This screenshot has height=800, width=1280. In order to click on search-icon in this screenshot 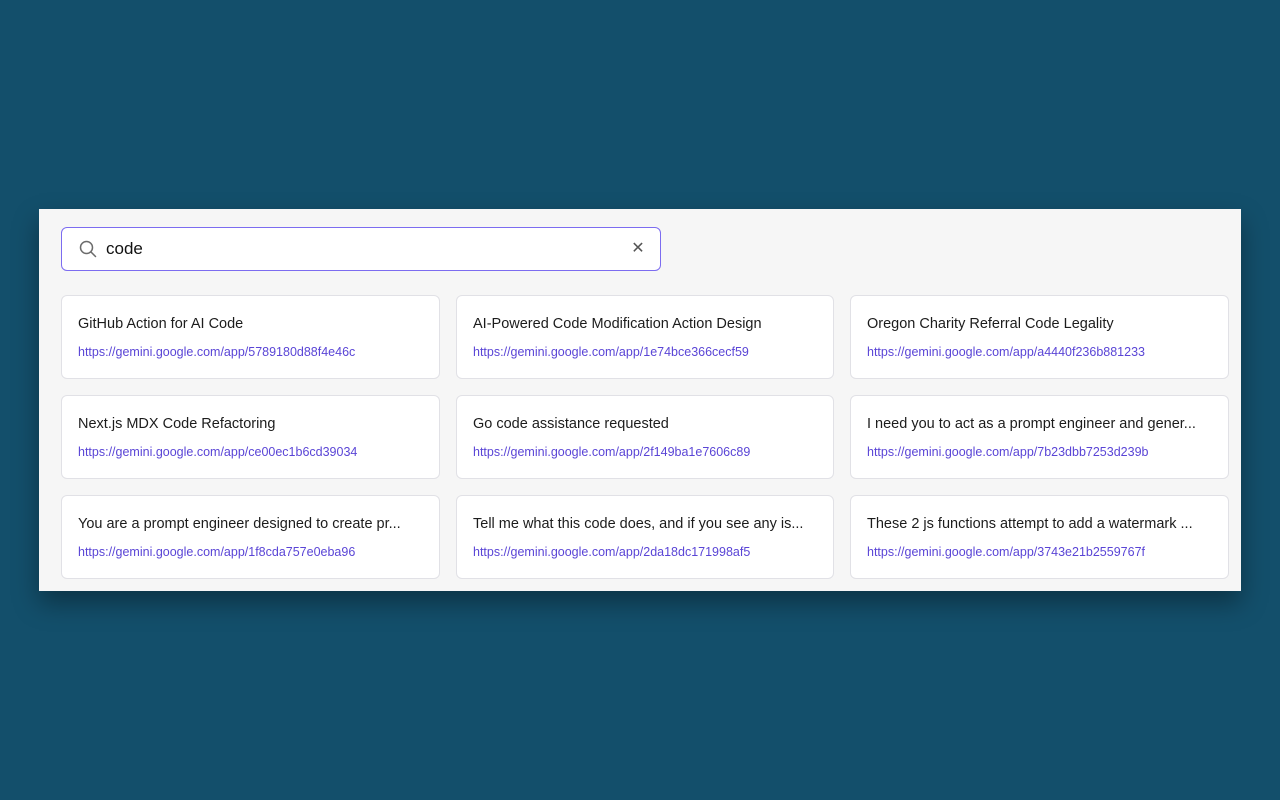, I will do `click(88, 249)`.